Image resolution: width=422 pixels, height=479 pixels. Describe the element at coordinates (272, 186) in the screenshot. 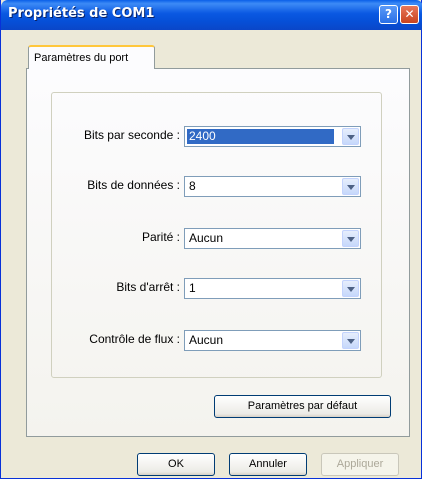

I see `data-bits-select: 8` at that location.